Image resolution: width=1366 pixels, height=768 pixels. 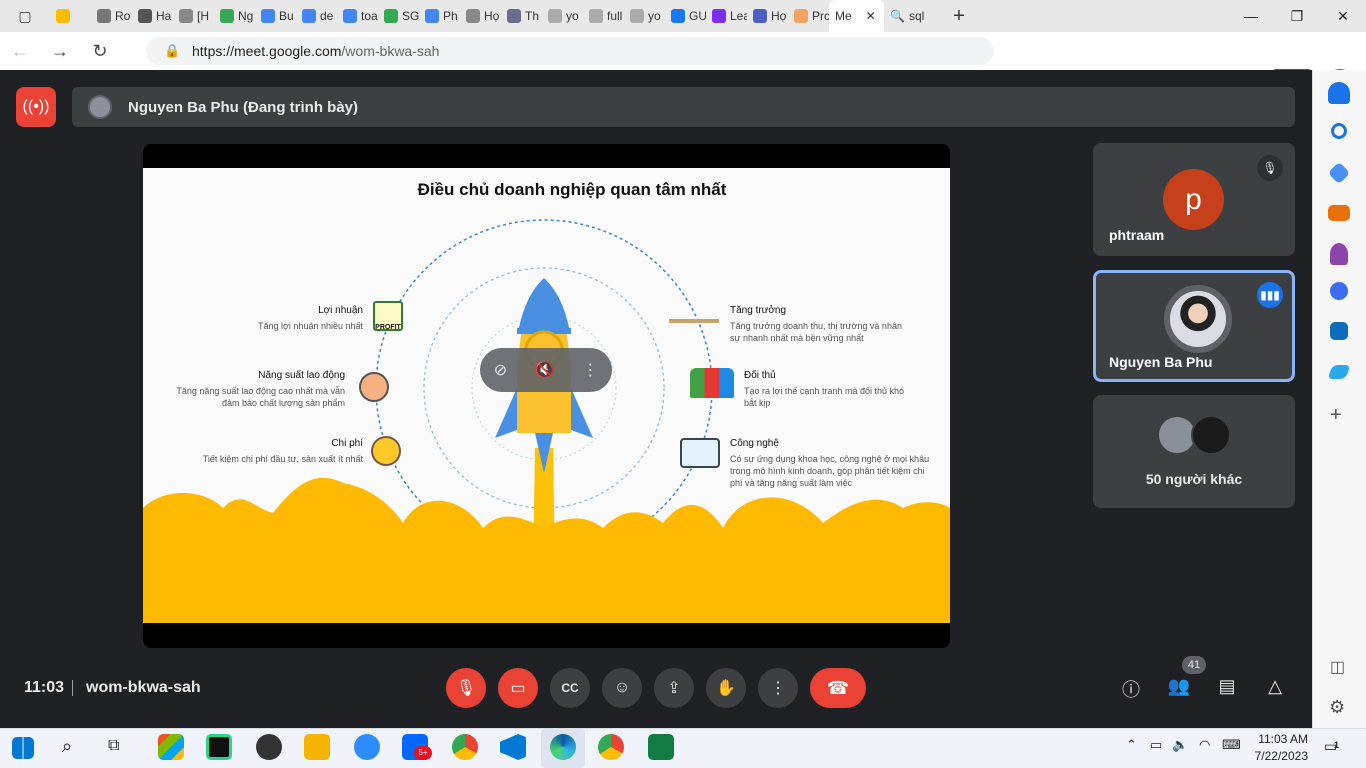 I want to click on tab-sql: 🔍 sql, so click(x=914, y=16).